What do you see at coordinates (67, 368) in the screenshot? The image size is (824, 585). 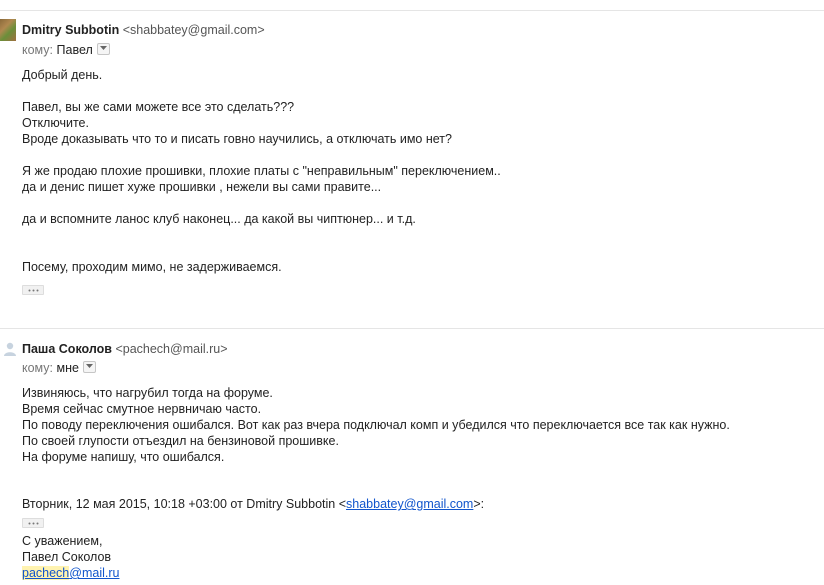 I see `to-name: мне` at bounding box center [67, 368].